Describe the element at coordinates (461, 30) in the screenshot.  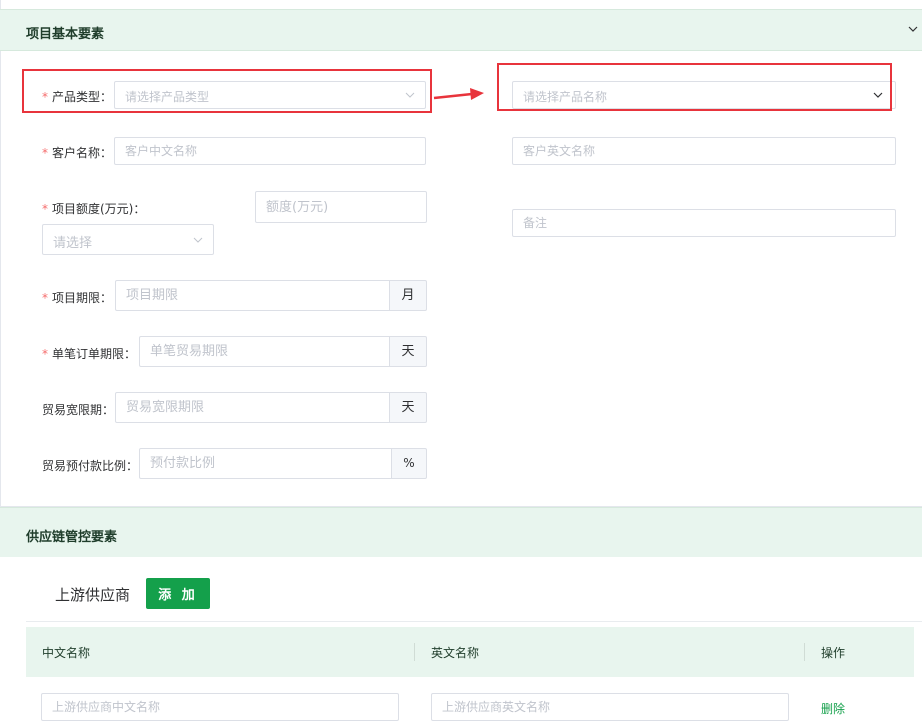
I see `basic-section-header: 项目基本要素` at that location.